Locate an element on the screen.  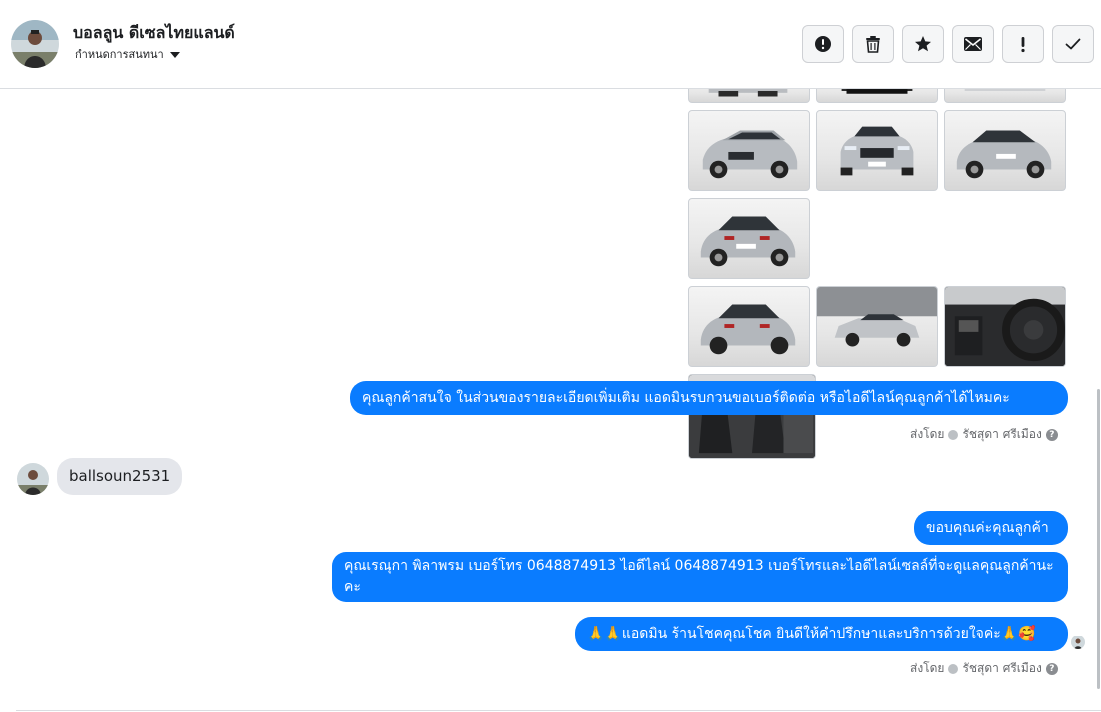
delete-button is located at coordinates (873, 44).